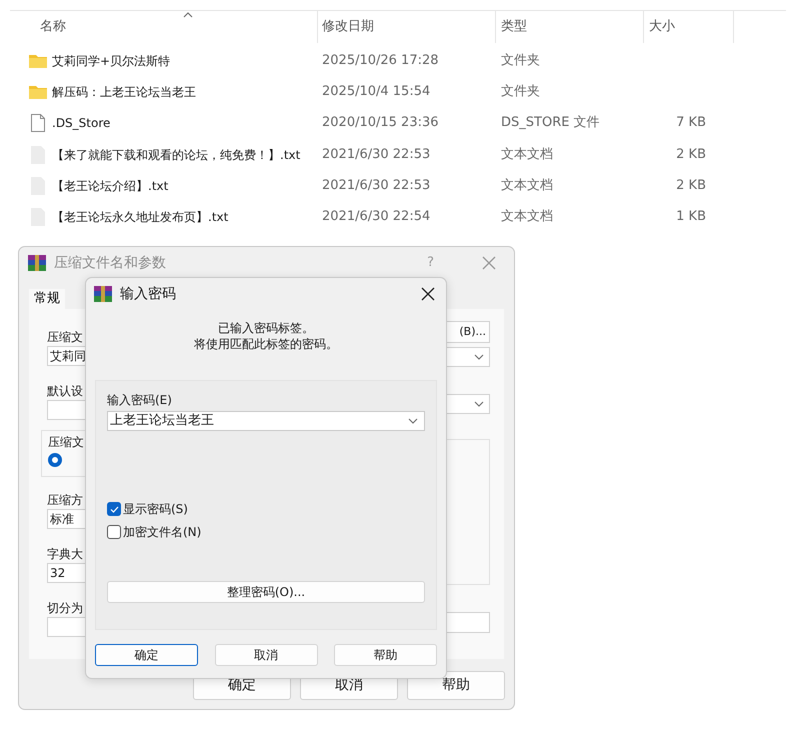 This screenshot has width=800, height=747. What do you see at coordinates (164, 27) in the screenshot?
I see `column-header: 名称` at bounding box center [164, 27].